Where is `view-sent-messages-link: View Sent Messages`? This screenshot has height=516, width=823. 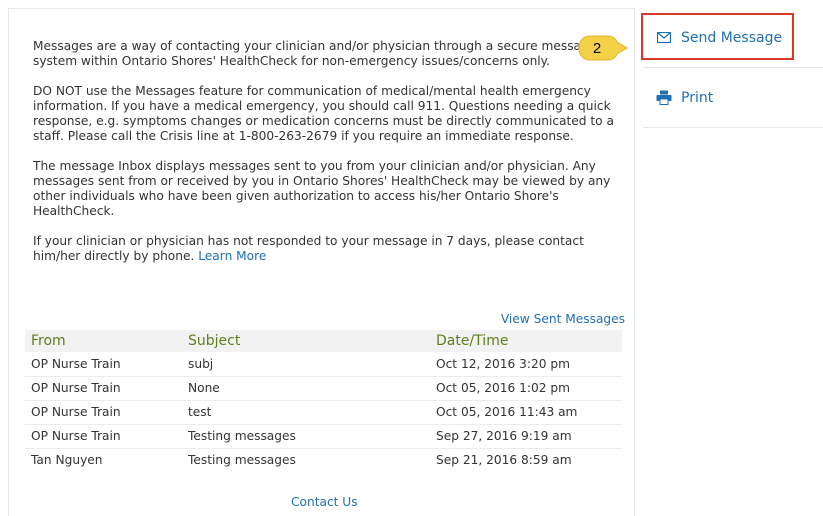
view-sent-messages-link: View Sent Messages is located at coordinates (563, 319).